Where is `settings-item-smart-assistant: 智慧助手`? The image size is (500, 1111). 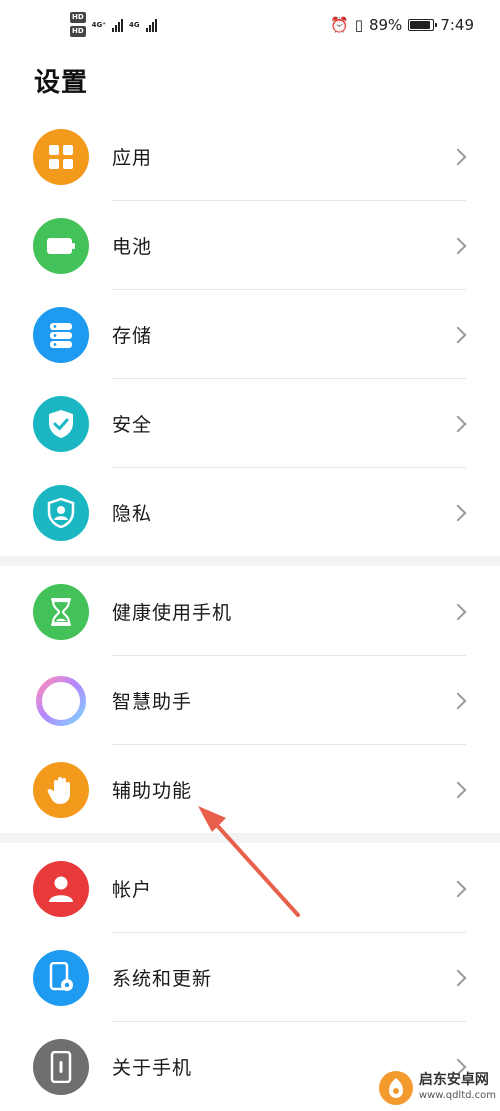 settings-item-smart-assistant: 智慧助手 is located at coordinates (250, 700).